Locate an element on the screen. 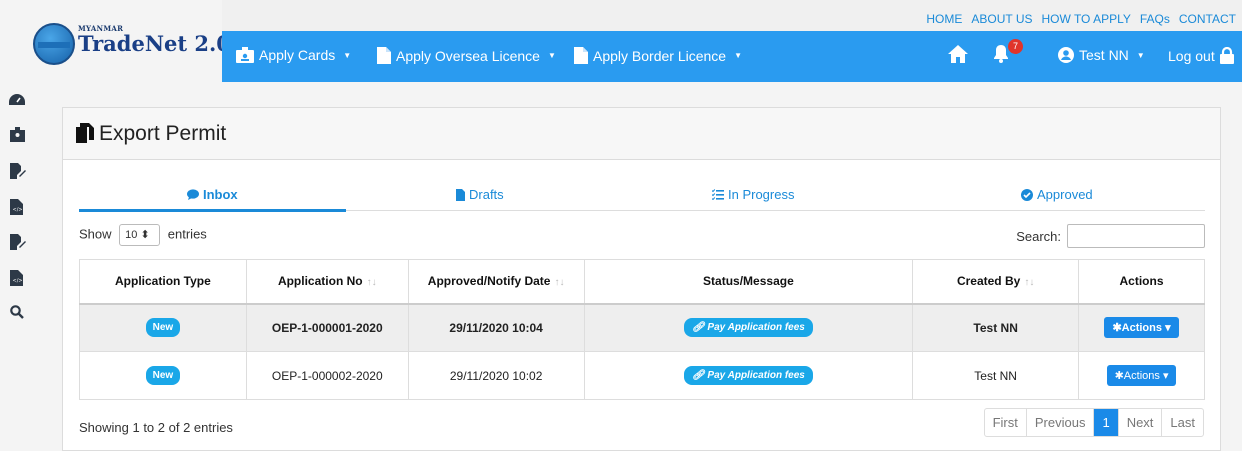 The height and width of the screenshot is (451, 1242). tab-inbox-label: Inbox is located at coordinates (220, 194).